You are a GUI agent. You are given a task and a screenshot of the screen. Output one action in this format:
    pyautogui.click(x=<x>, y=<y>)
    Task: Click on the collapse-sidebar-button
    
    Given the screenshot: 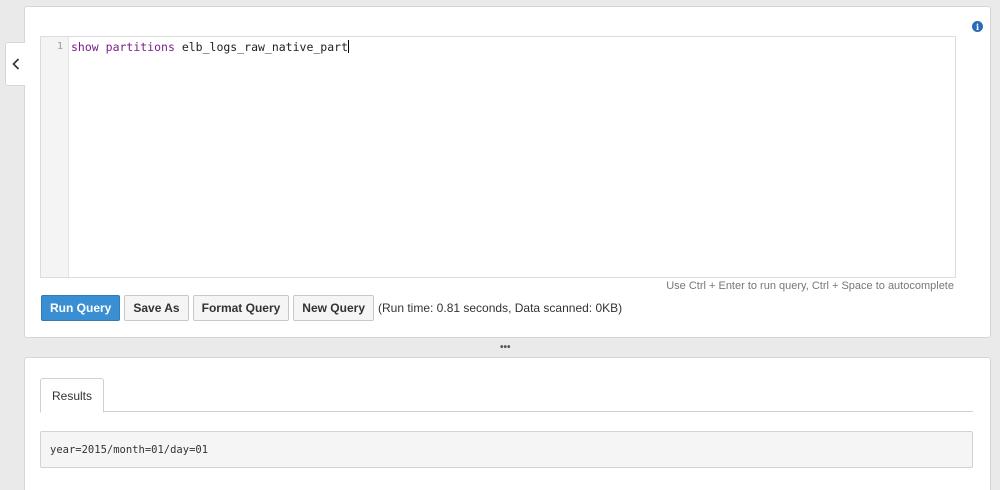 What is the action you would take?
    pyautogui.click(x=15, y=64)
    